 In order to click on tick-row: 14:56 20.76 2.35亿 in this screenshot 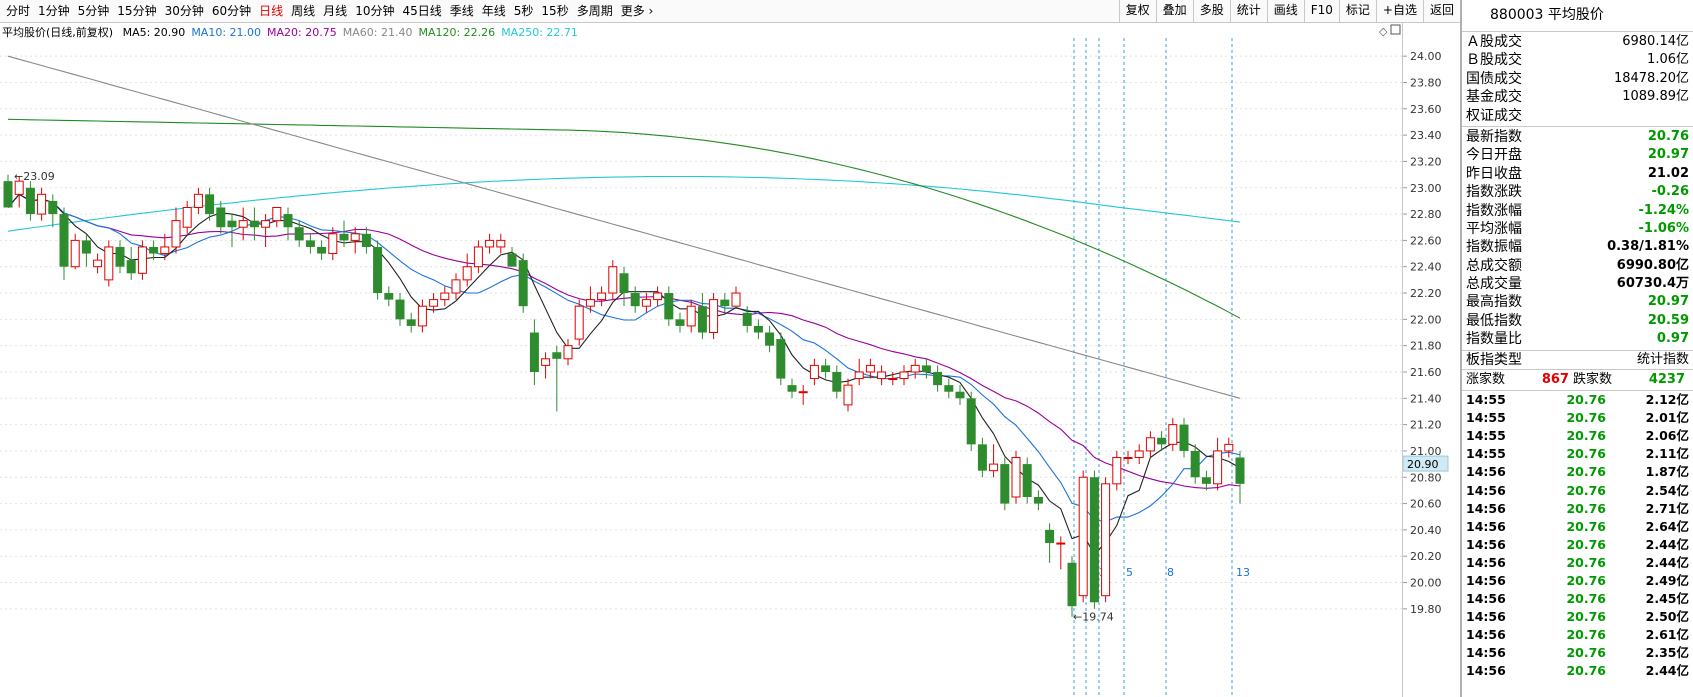, I will do `click(1577, 653)`.